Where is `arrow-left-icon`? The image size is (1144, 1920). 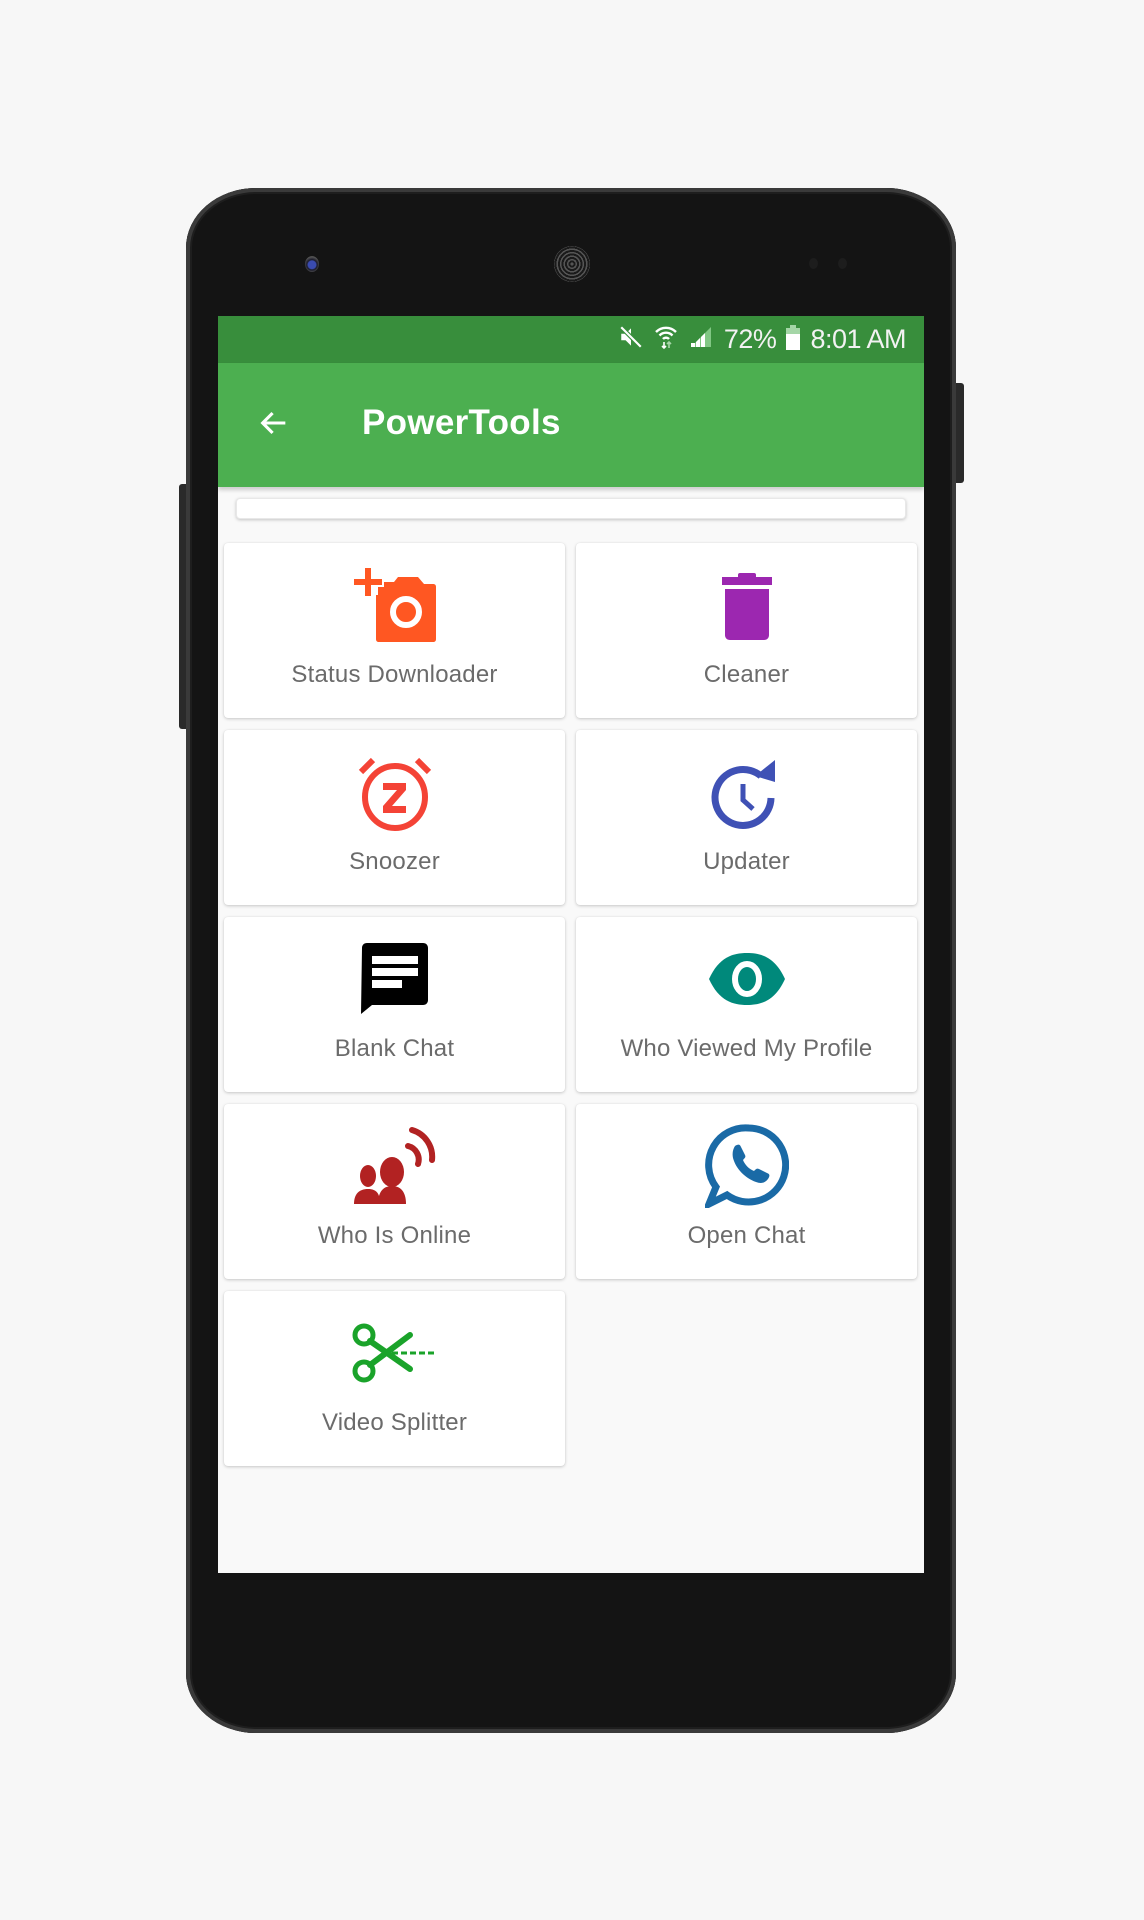 arrow-left-icon is located at coordinates (274, 425).